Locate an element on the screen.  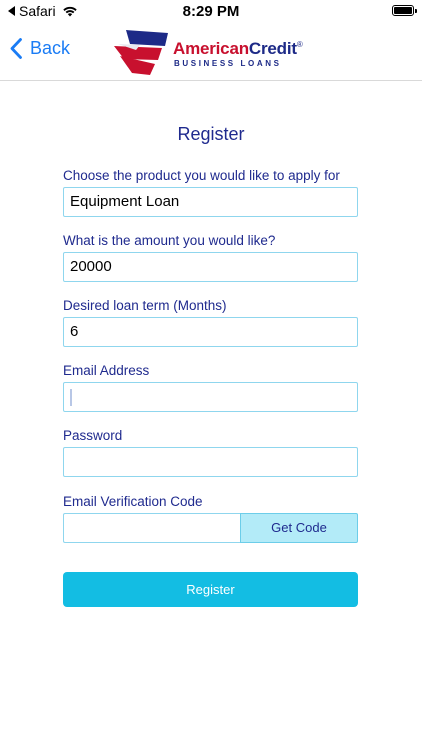
chevron-left-icon is located at coordinates (16, 48).